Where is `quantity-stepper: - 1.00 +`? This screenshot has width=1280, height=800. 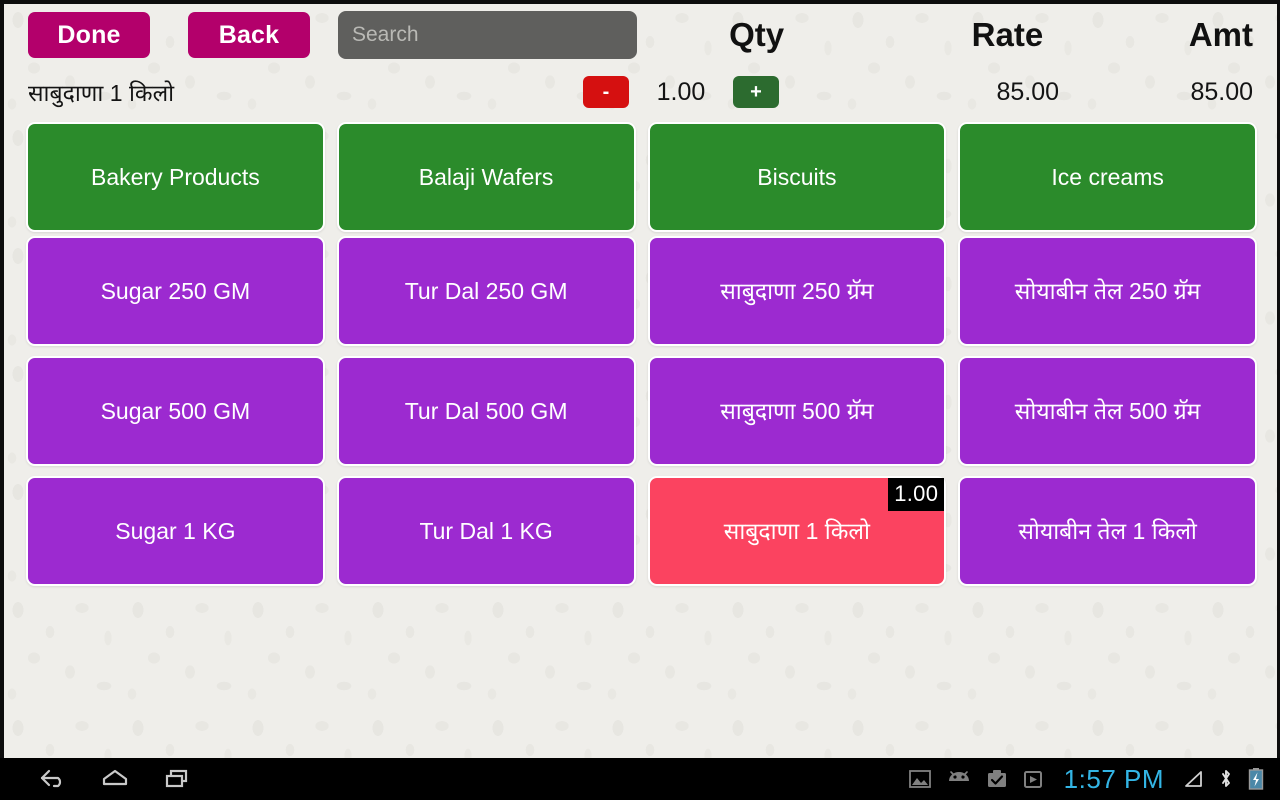 quantity-stepper: - 1.00 + is located at coordinates (681, 92).